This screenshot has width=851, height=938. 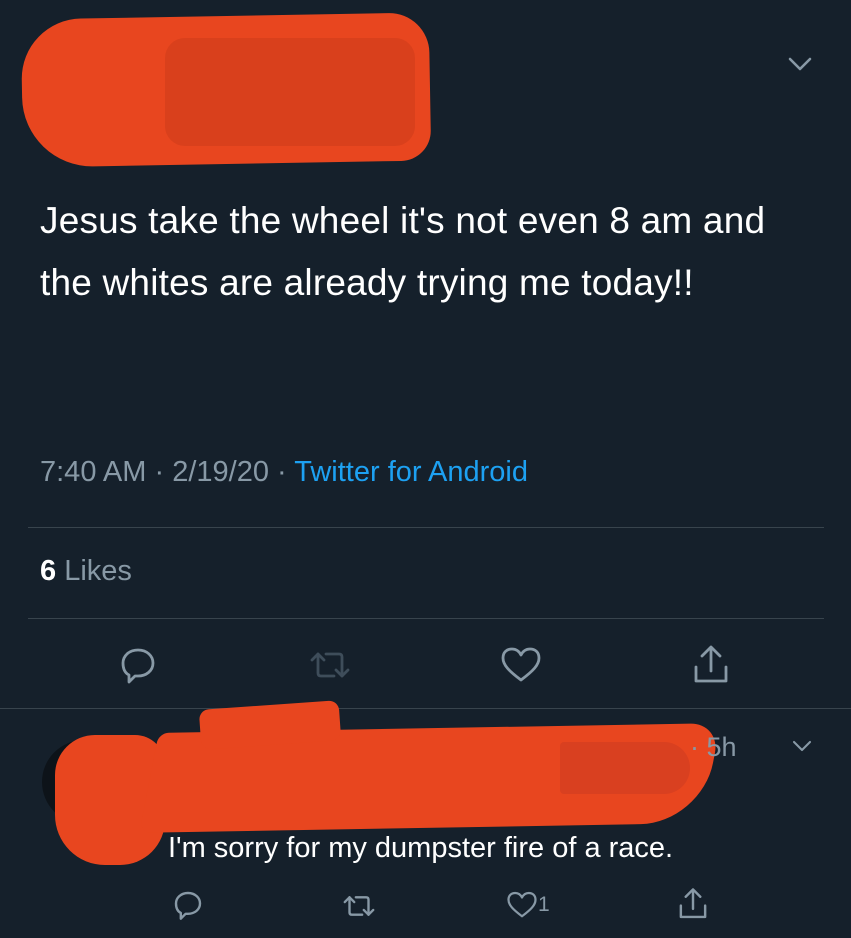 I want to click on reply-options-chevron-down-icon, so click(x=802, y=746).